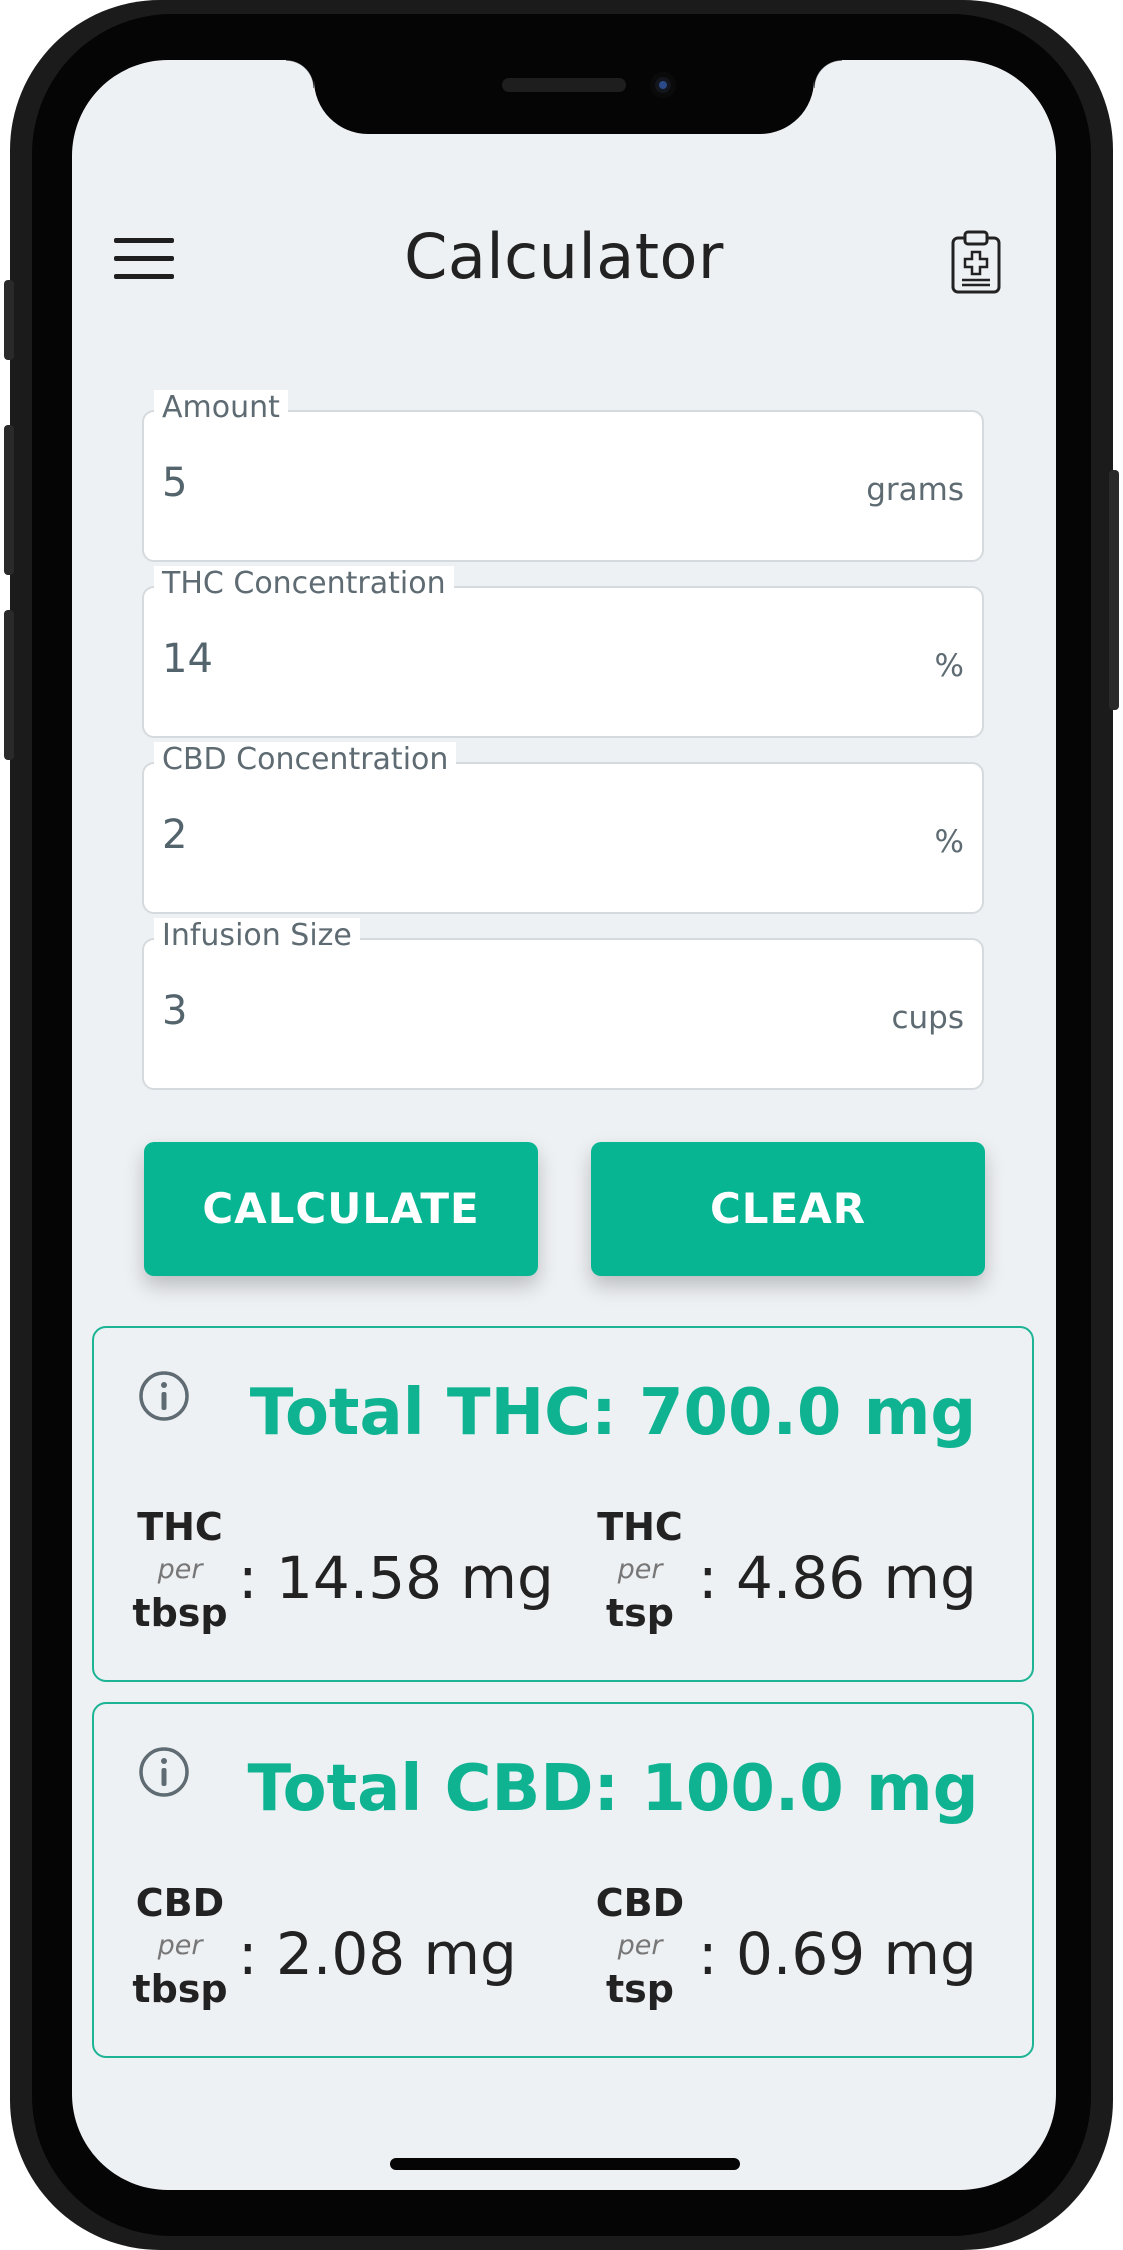  I want to click on notch, so click(564, 97).